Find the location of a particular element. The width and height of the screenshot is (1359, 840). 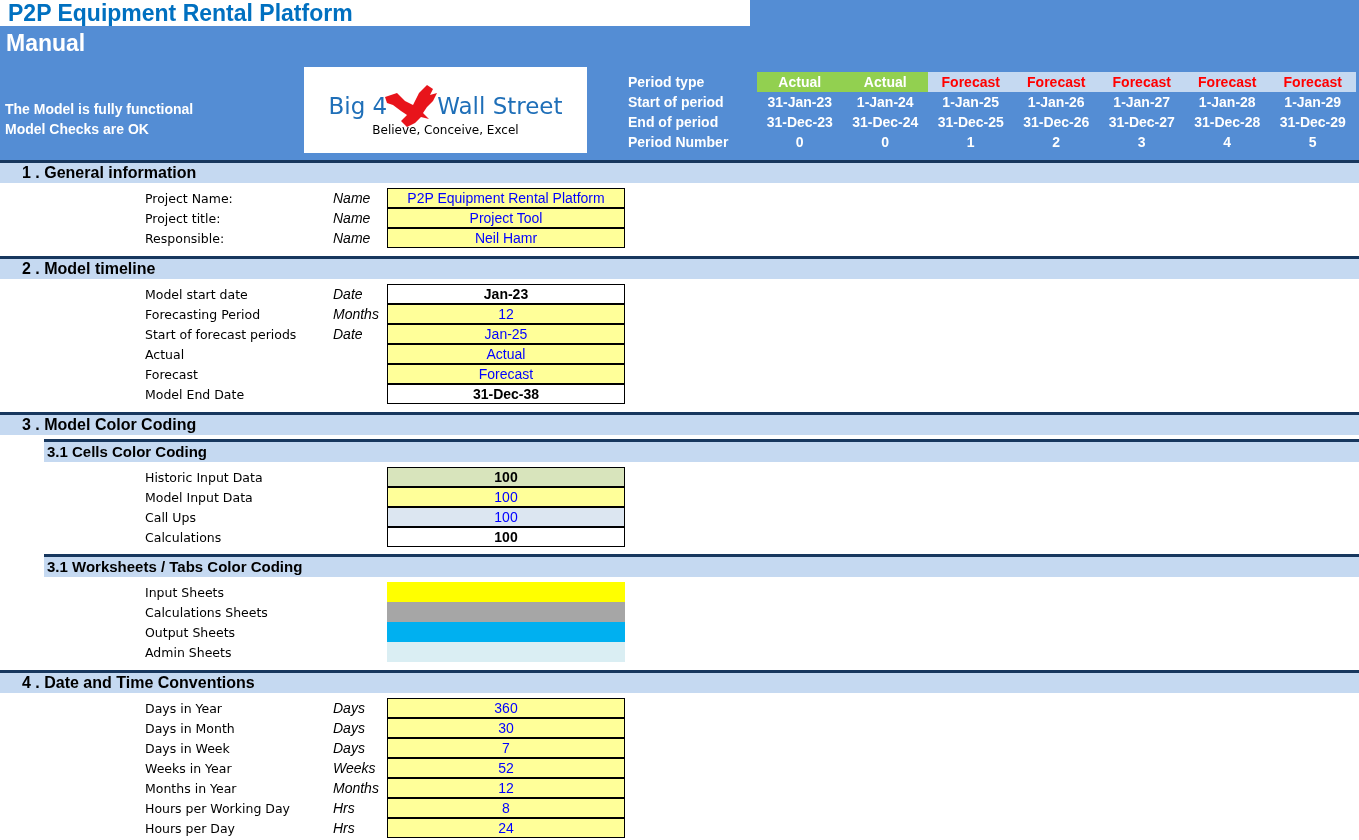

date-cell-text: 31-Dec-29 is located at coordinates (1312, 122).